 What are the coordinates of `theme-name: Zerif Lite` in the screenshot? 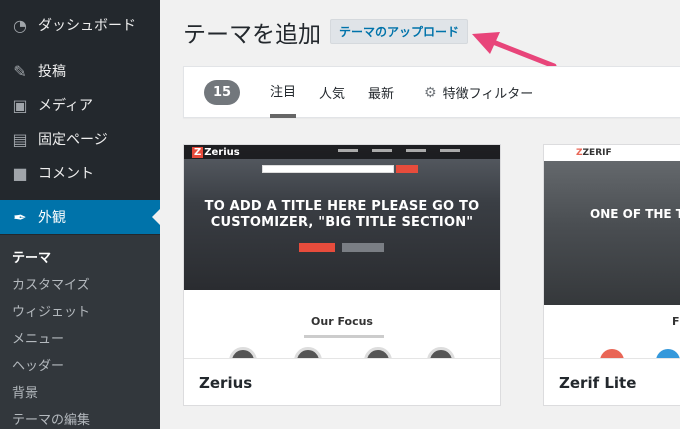 It's located at (612, 381).